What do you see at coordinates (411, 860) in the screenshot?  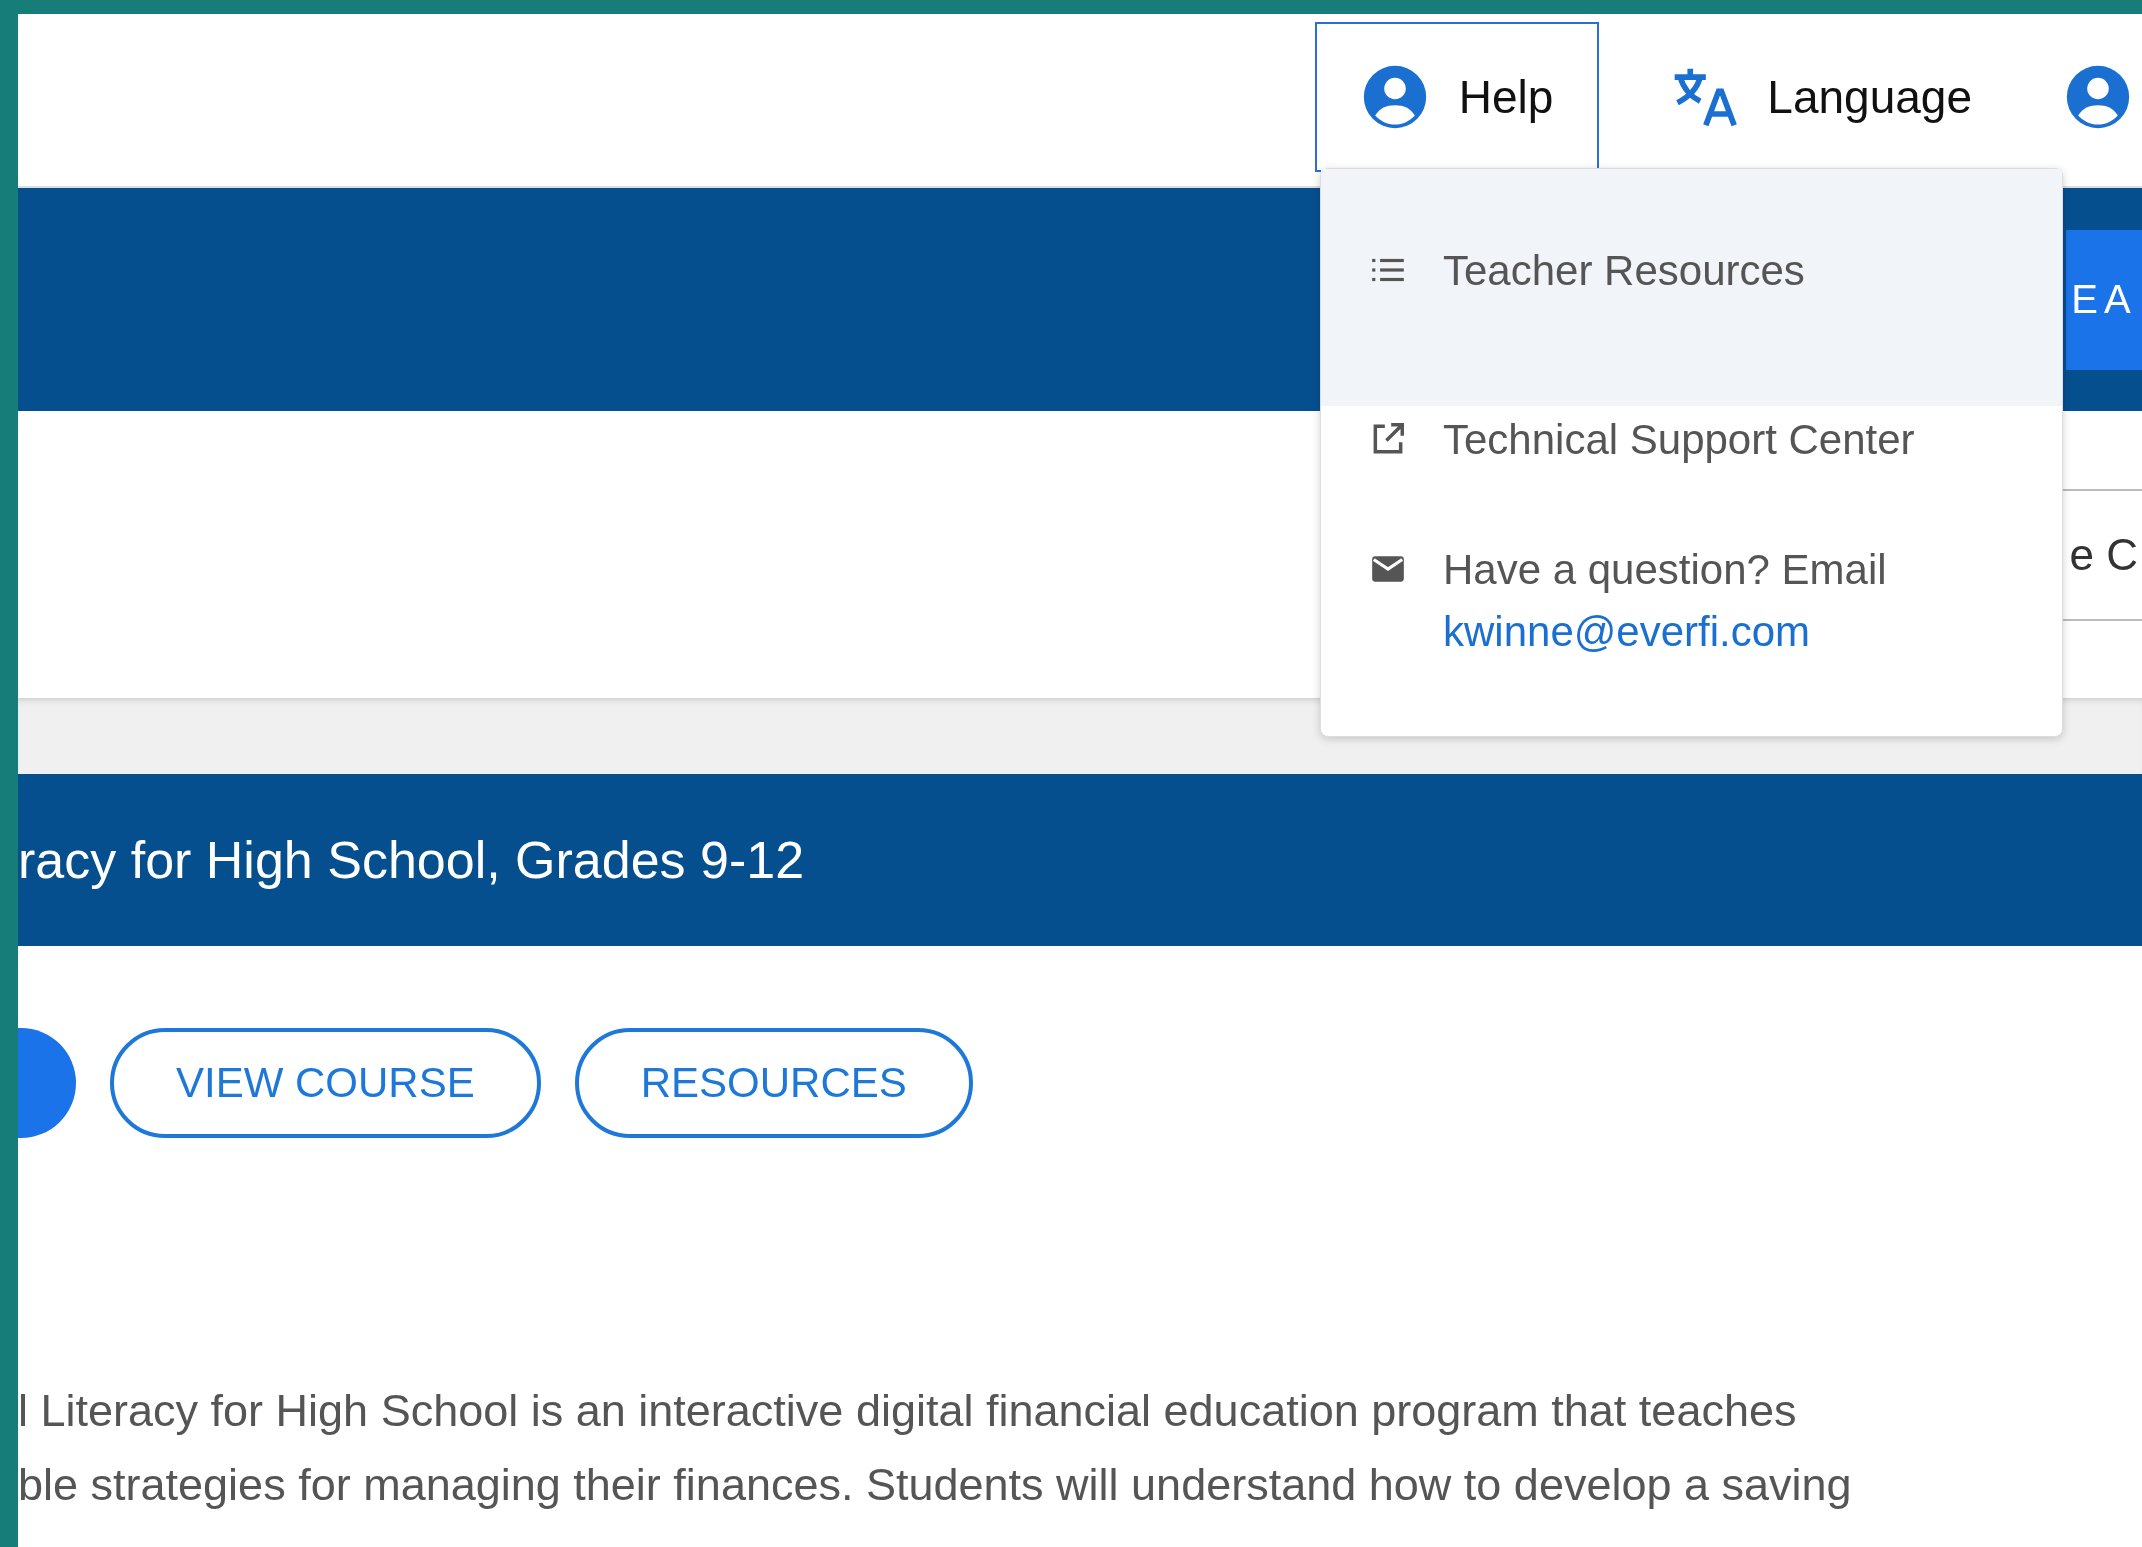 I see `course-title: racy for High School, Grades 9-12` at bounding box center [411, 860].